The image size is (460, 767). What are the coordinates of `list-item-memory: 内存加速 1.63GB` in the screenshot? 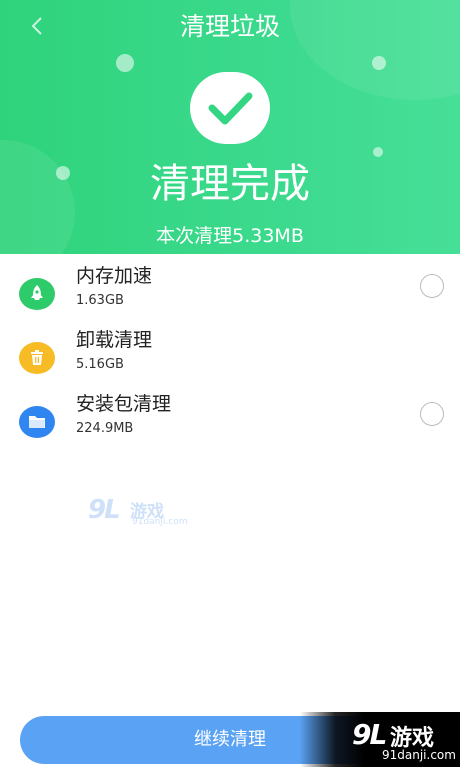 It's located at (230, 292).